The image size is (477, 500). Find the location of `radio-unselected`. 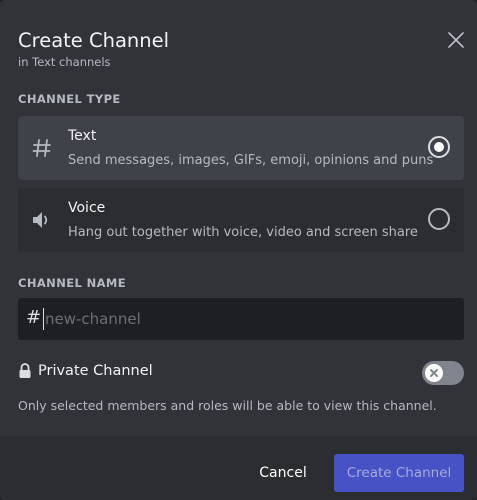

radio-unselected is located at coordinates (439, 219).